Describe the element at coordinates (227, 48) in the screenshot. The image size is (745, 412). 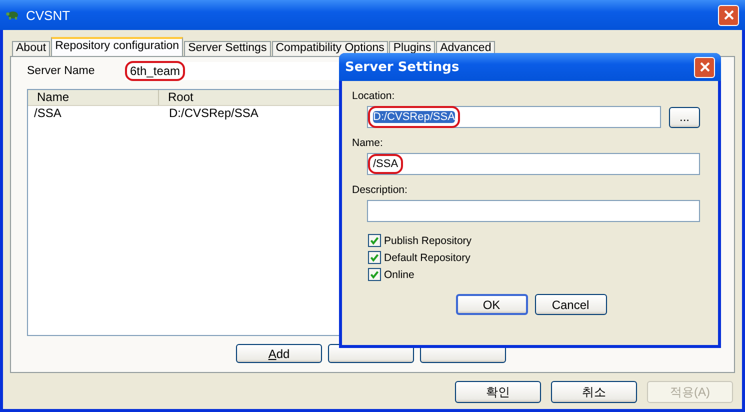
I see `tab: Server Settings` at that location.